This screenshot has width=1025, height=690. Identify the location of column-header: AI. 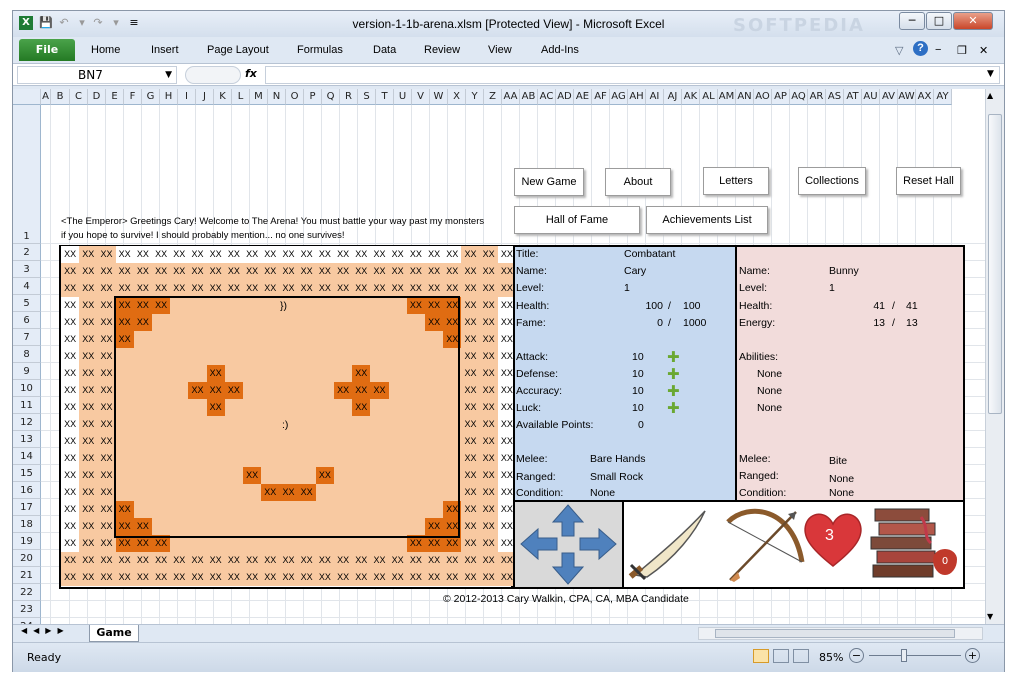
(655, 97).